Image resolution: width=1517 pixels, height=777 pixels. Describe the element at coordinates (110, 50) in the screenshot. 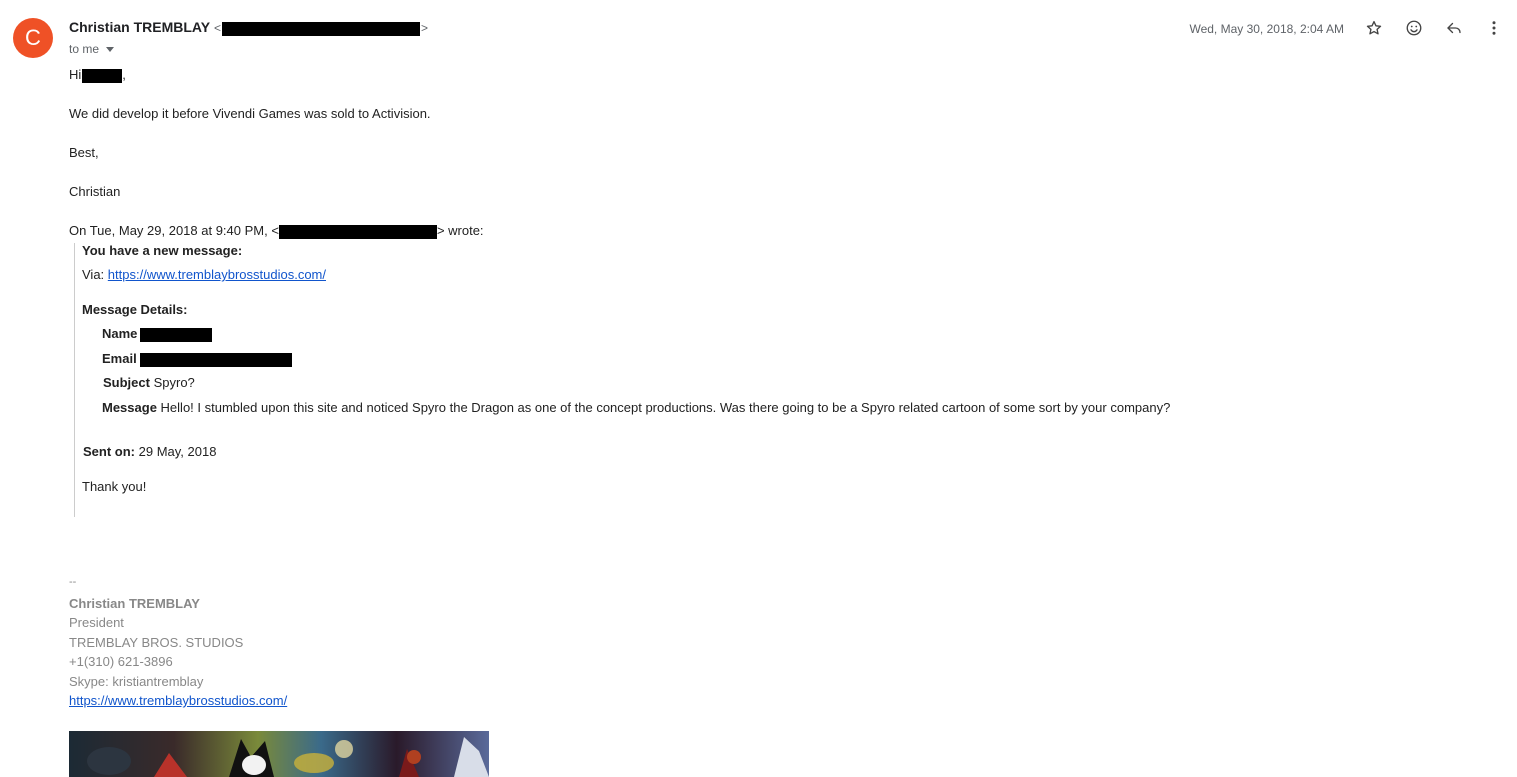

I see `chevron-down-icon` at that location.